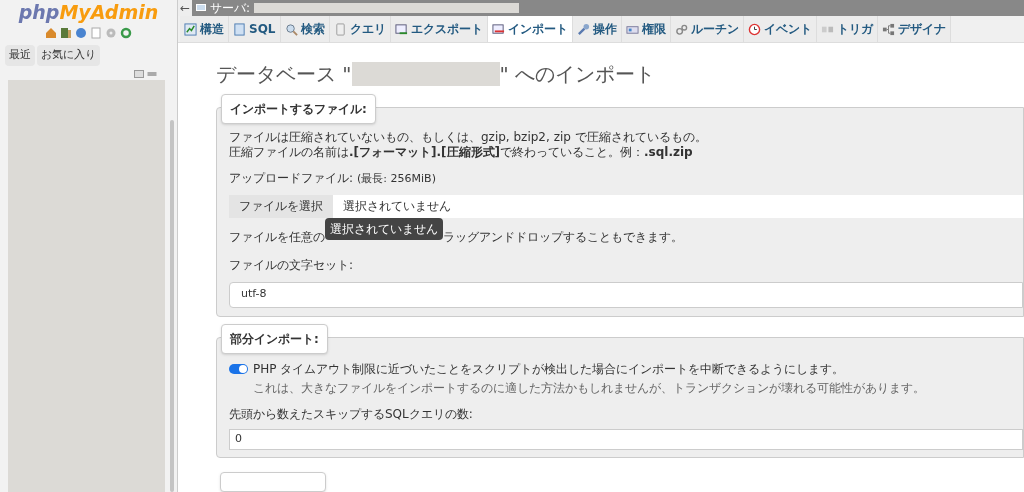  I want to click on clock-icon, so click(754, 29).